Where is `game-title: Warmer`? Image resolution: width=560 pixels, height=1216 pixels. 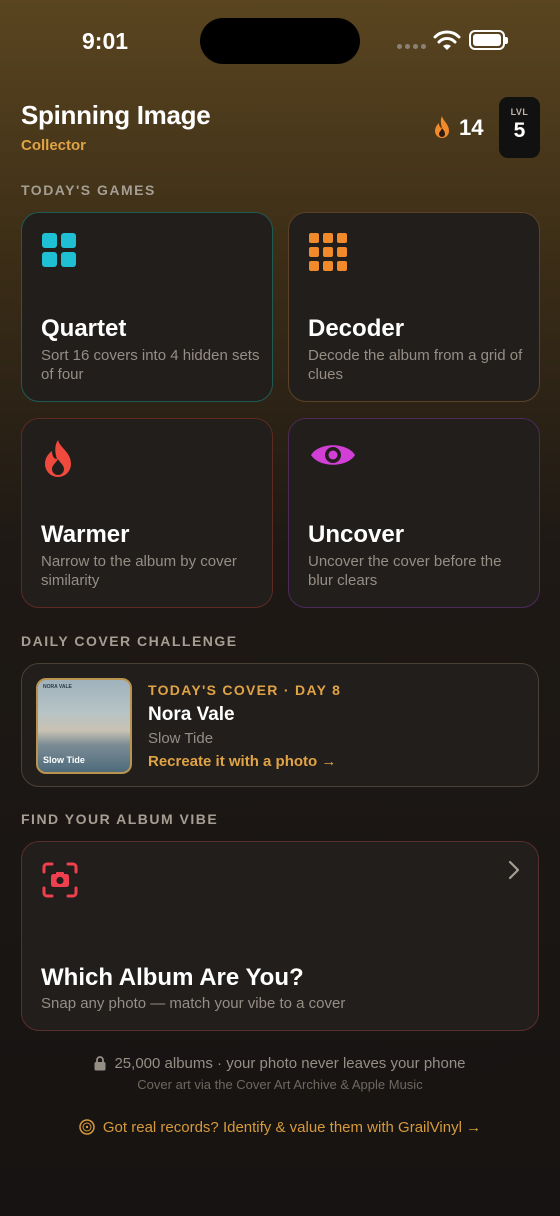 game-title: Warmer is located at coordinates (85, 534).